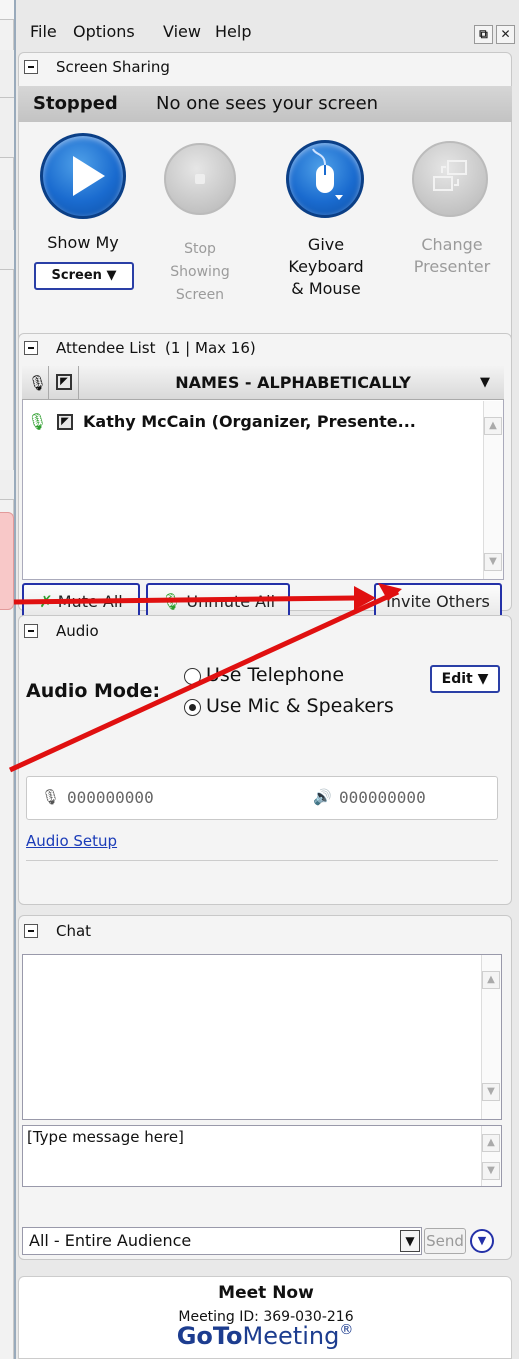  Describe the element at coordinates (265, 348) in the screenshot. I see `attendee-header: Attendee List (1 | Max 16)` at that location.